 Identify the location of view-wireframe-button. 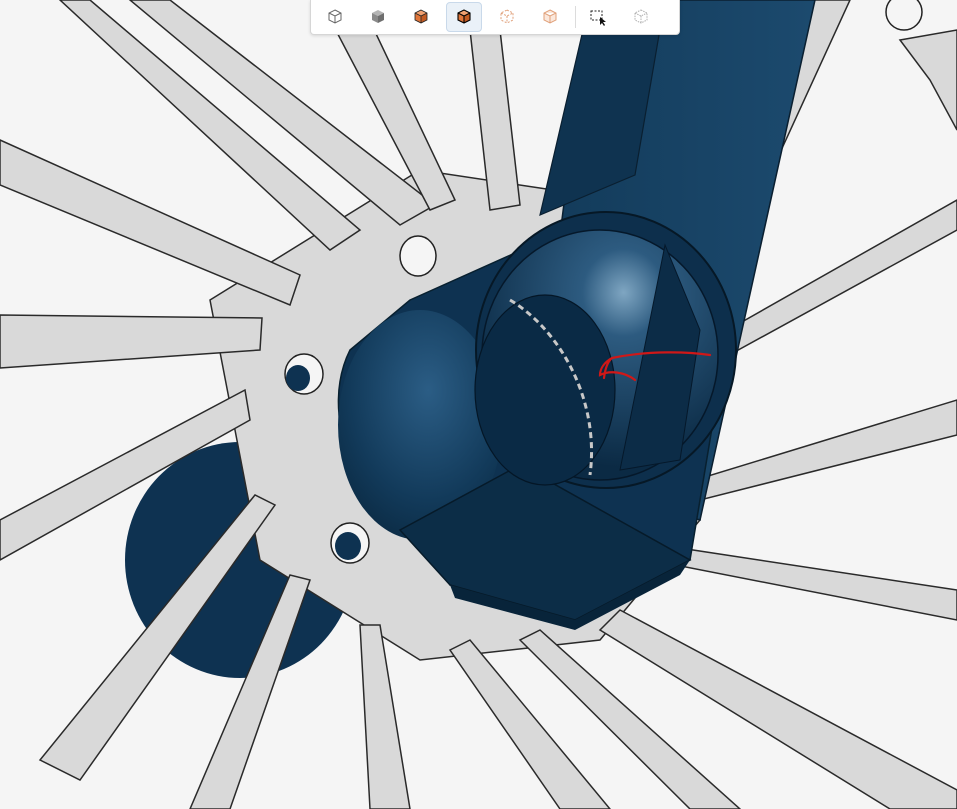
(335, 17).